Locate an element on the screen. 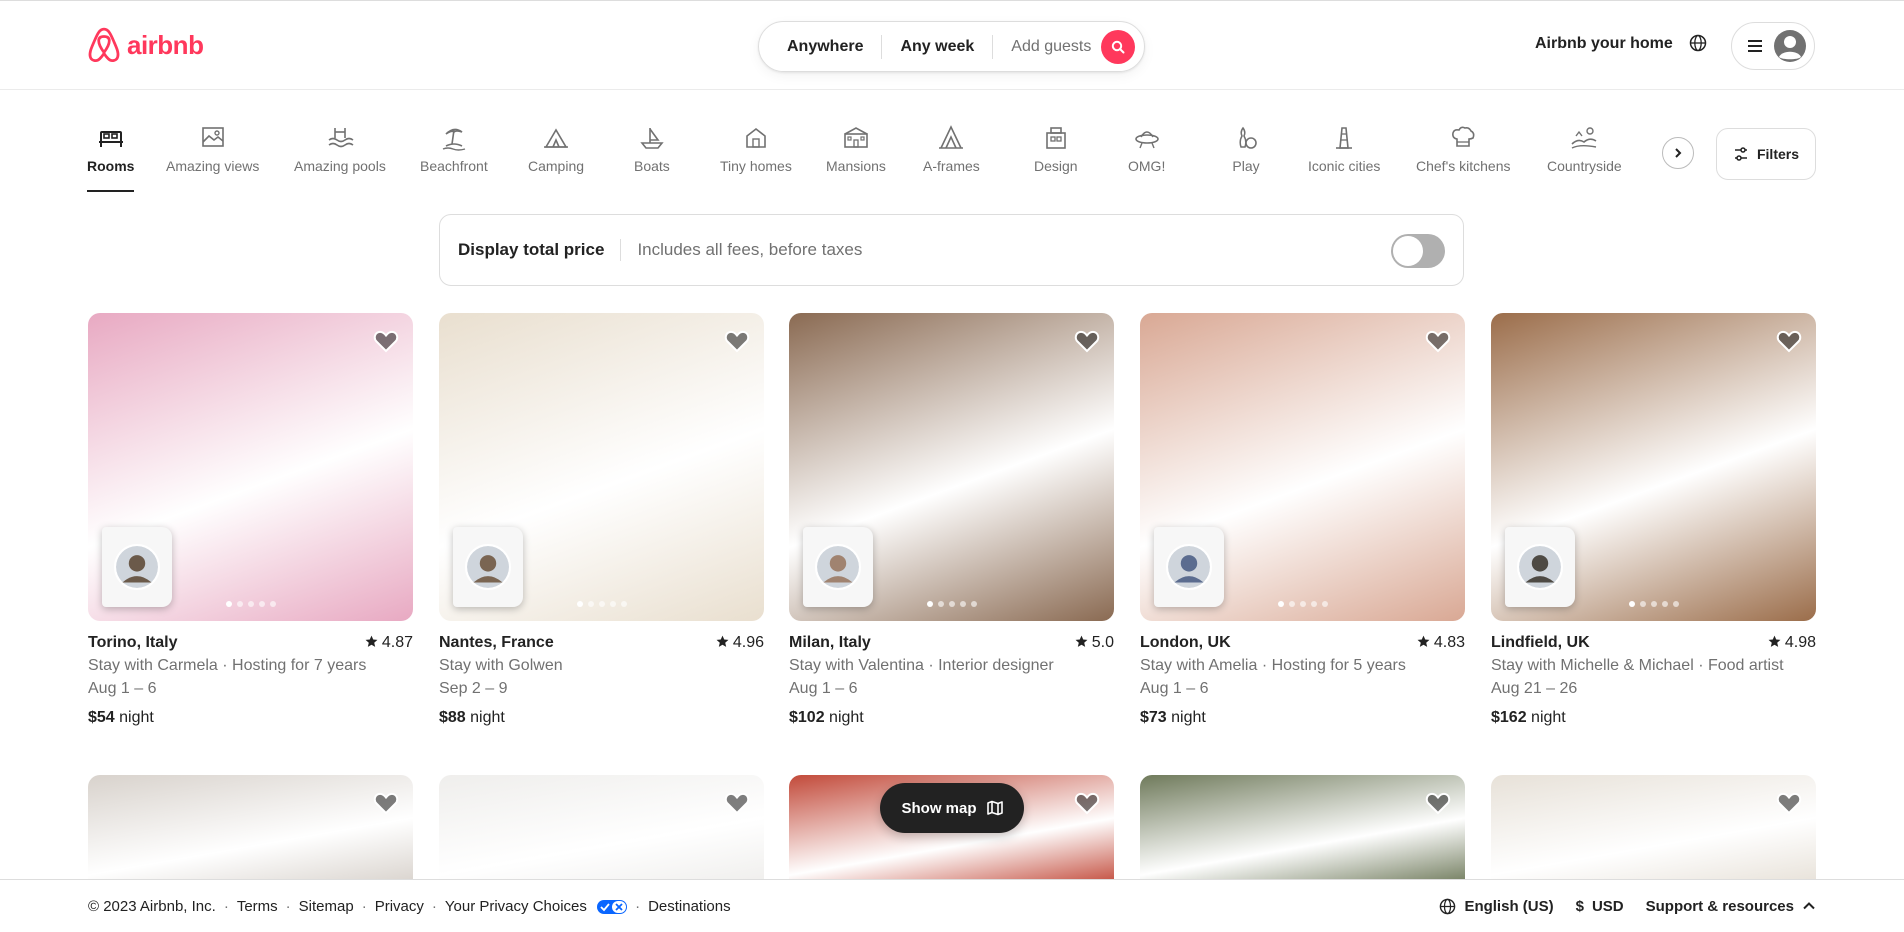 Image resolution: width=1904 pixels, height=932 pixels. footer-language-button: English (US) is located at coordinates (1496, 906).